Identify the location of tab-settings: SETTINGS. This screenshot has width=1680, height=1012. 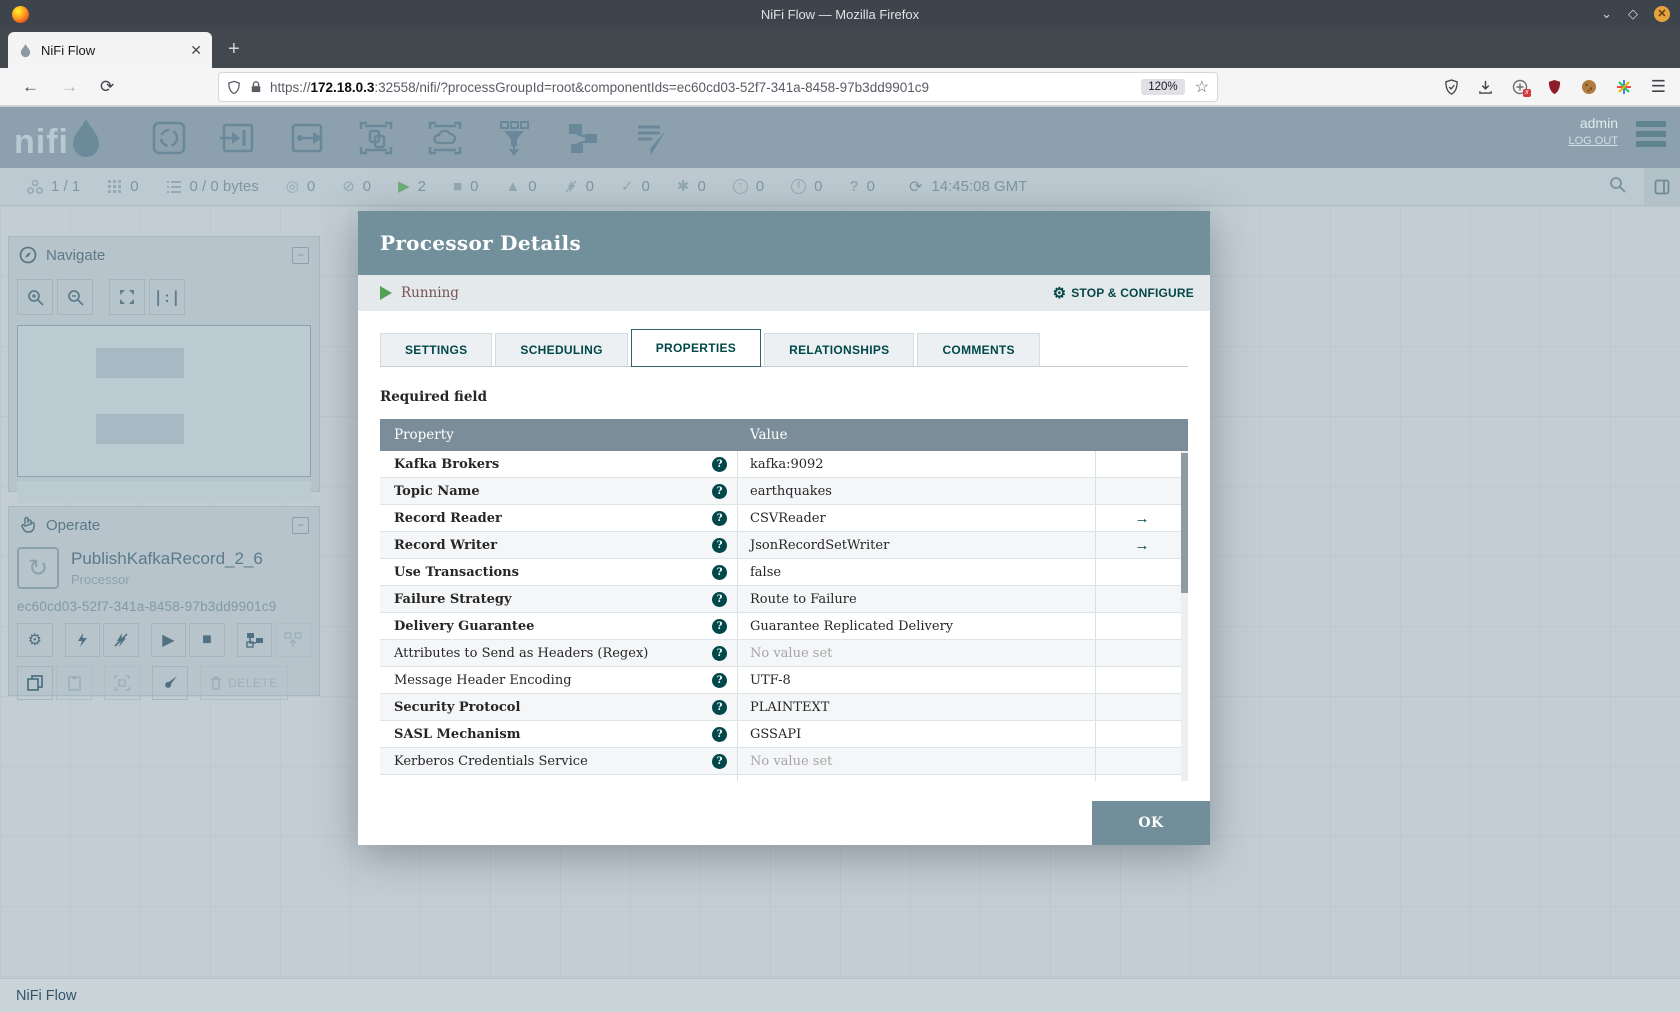
(436, 349).